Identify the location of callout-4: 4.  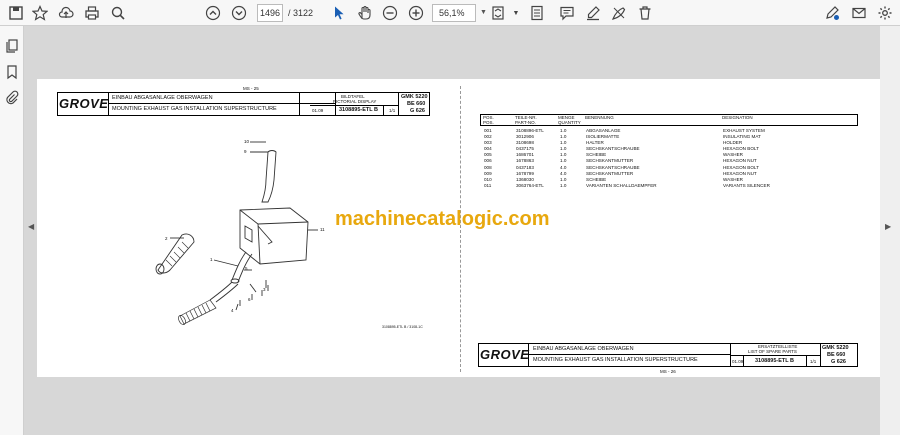
(232, 310).